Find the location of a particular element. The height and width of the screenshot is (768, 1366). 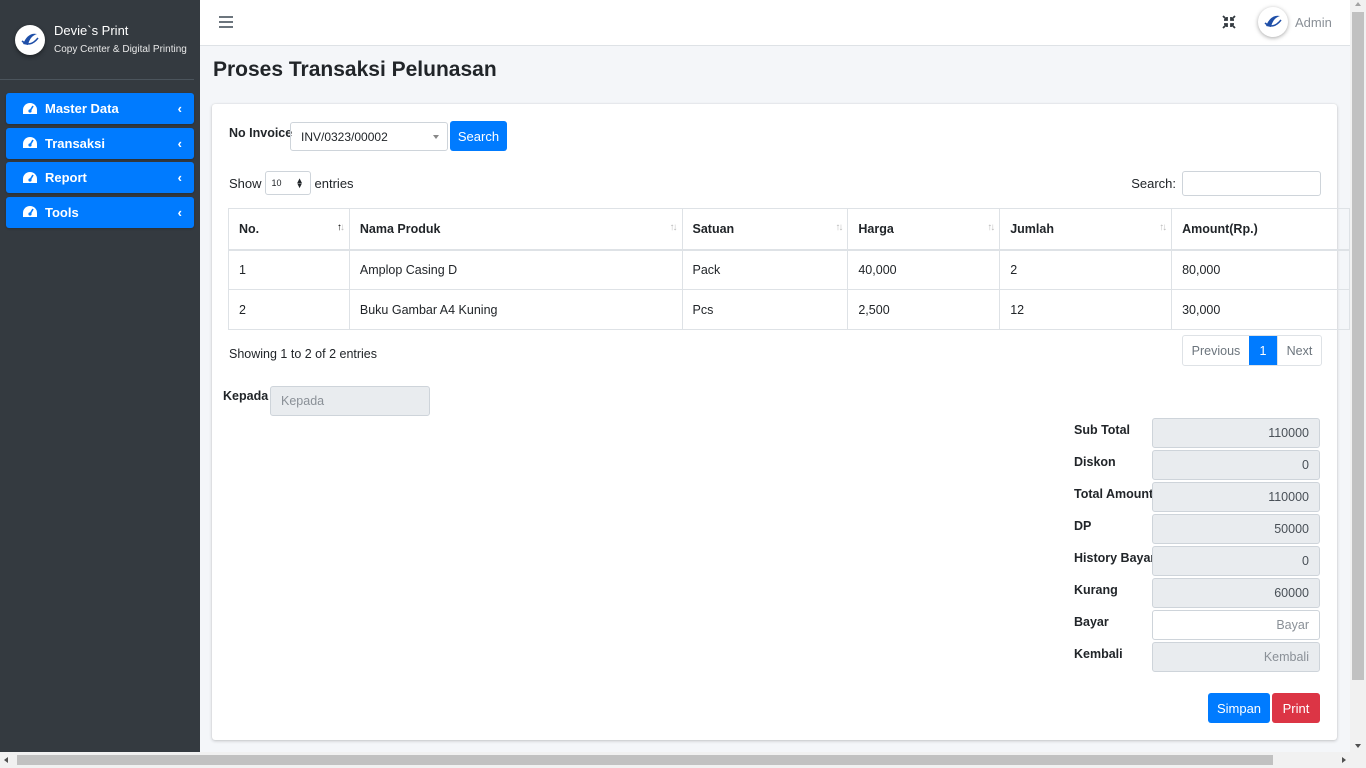

bayar-input: Bayar is located at coordinates (1236, 625).